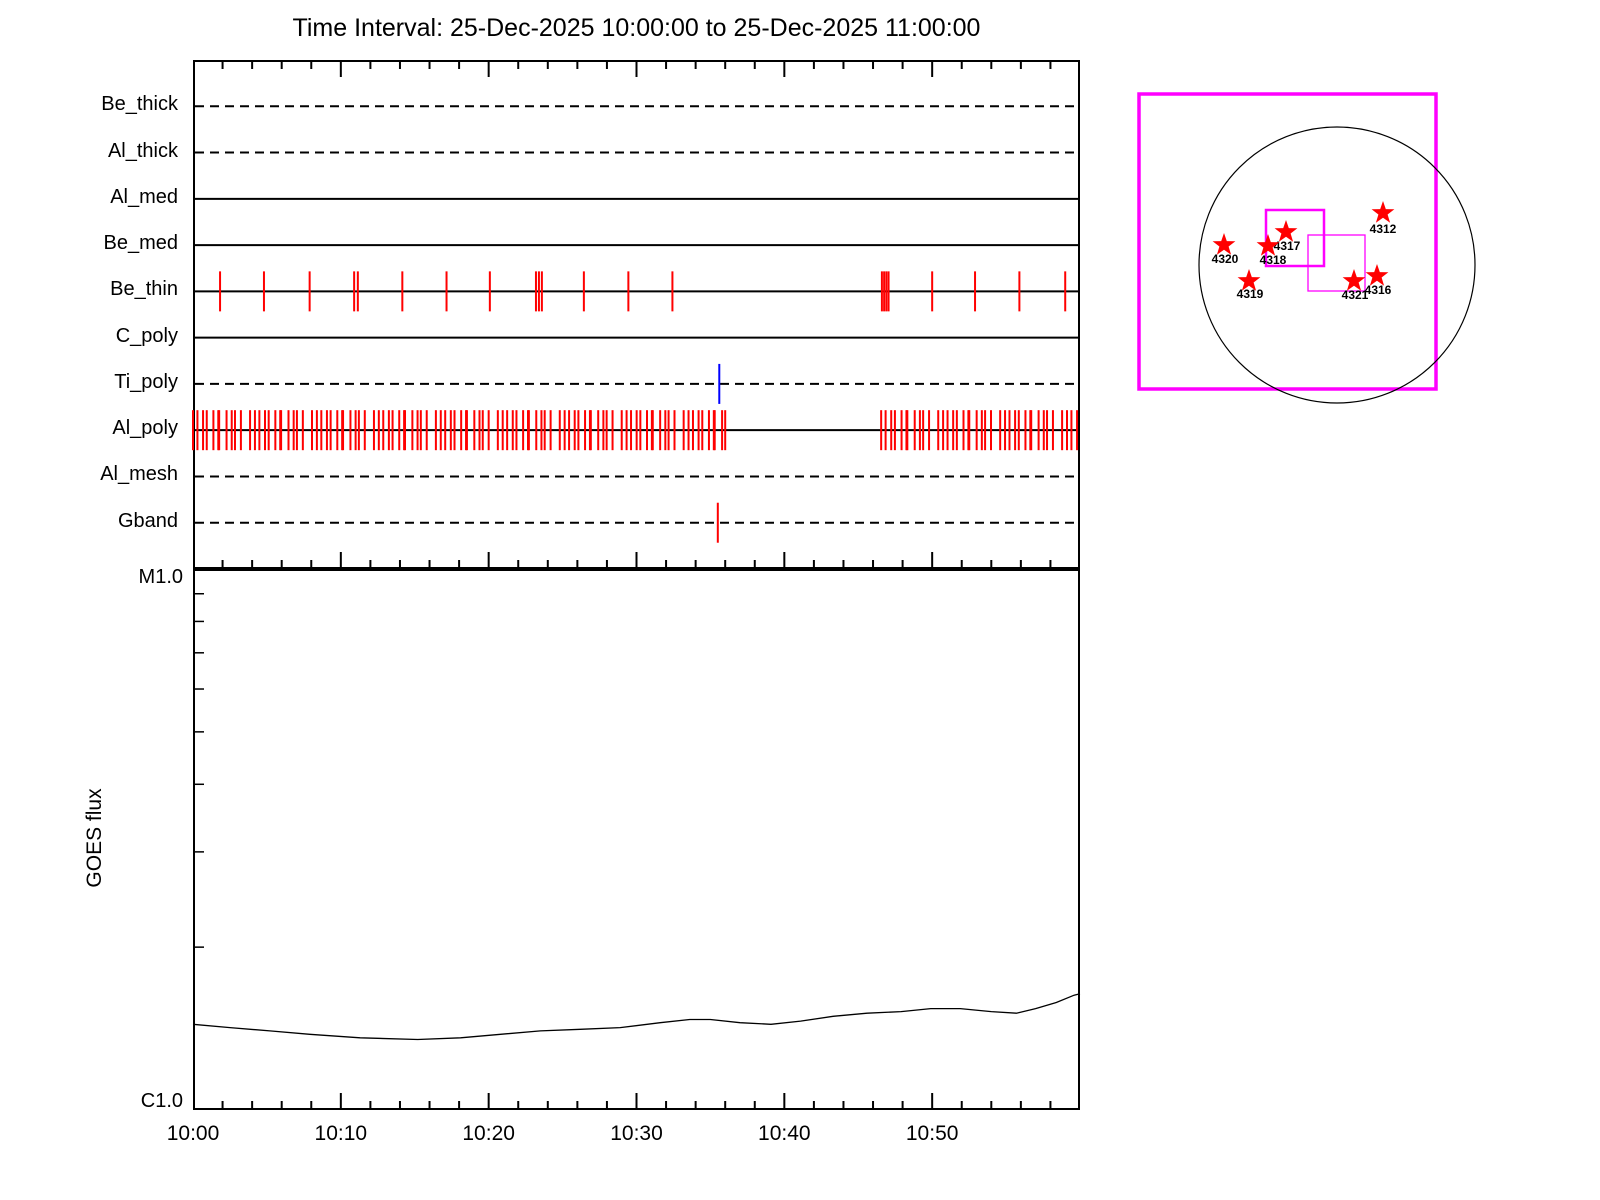 The height and width of the screenshot is (1200, 1600). I want to click on time-tick-label: 10:30, so click(636, 1133).